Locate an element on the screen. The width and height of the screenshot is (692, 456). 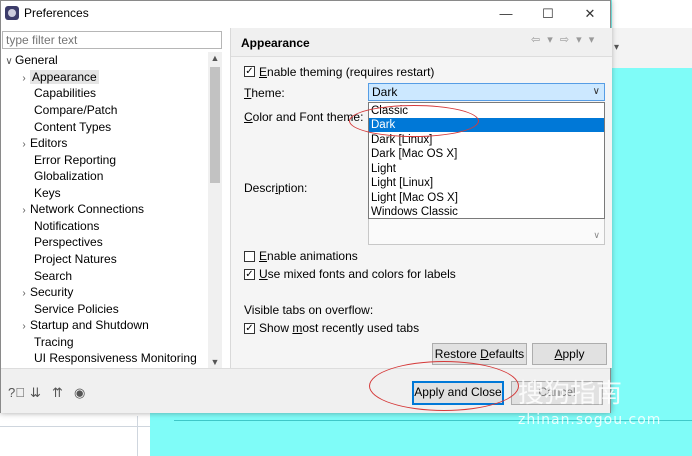
tree-item-notifications: Notifications is located at coordinates (66, 226).